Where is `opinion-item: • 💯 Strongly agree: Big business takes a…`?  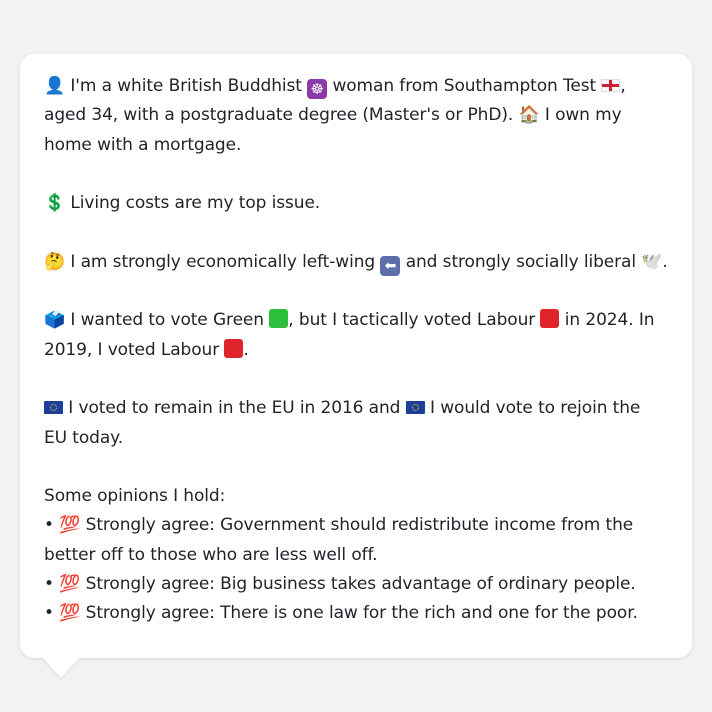
opinion-item: • 💯 Strongly agree: Big business takes a… is located at coordinates (356, 584).